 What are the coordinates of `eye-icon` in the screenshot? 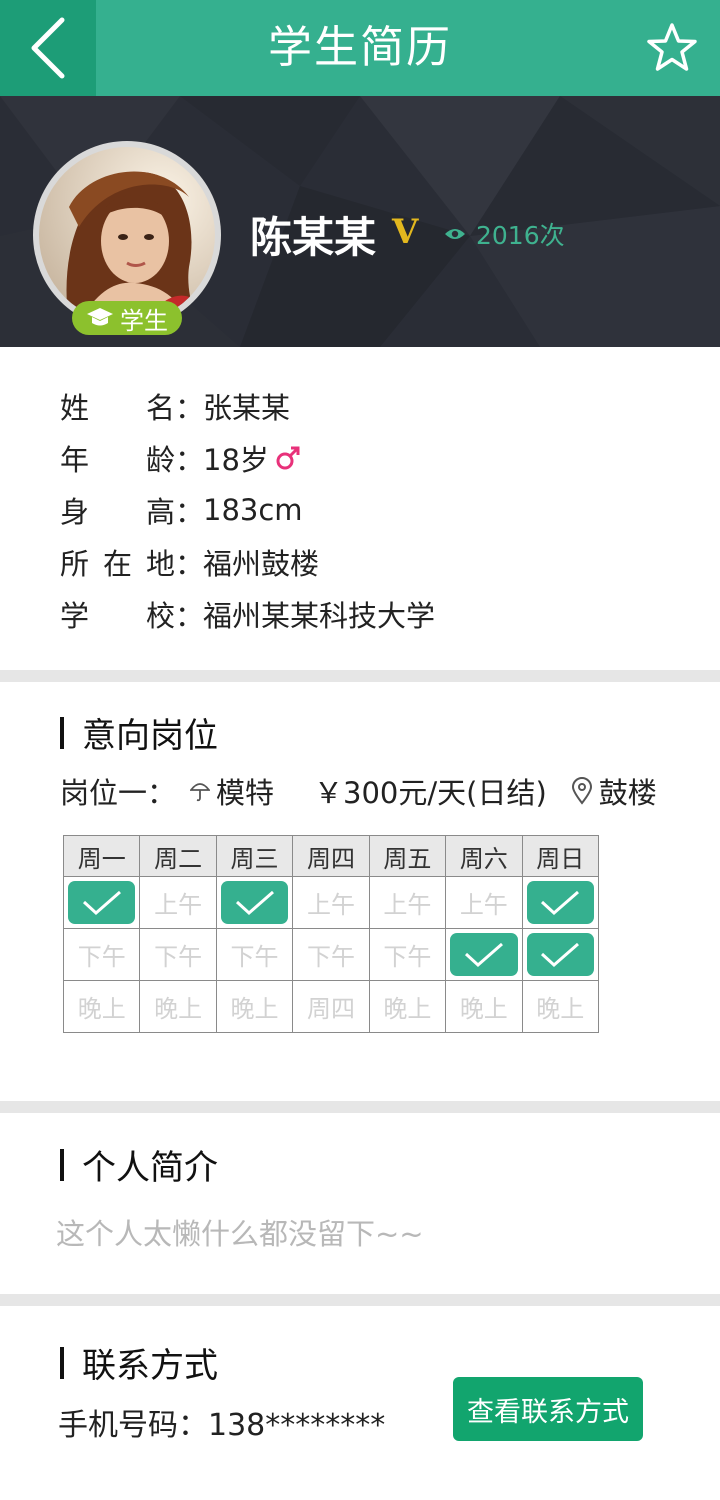 It's located at (455, 234).